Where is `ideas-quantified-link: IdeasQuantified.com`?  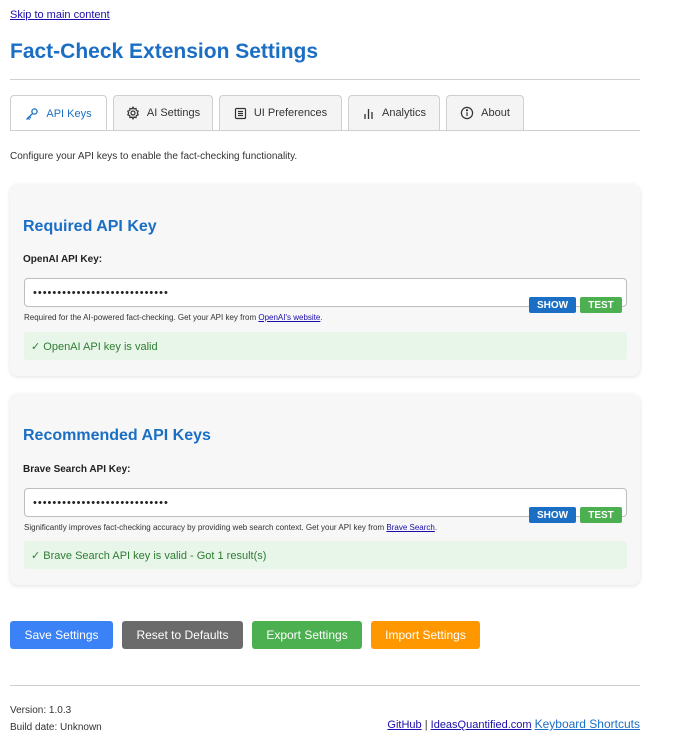 ideas-quantified-link: IdeasQuantified.com is located at coordinates (481, 725).